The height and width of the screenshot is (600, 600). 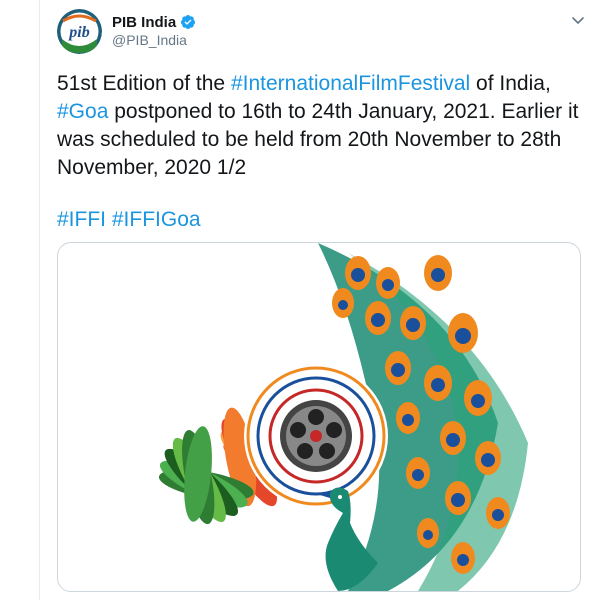 What do you see at coordinates (149, 40) in the screenshot?
I see `author-handle: @PIB_India` at bounding box center [149, 40].